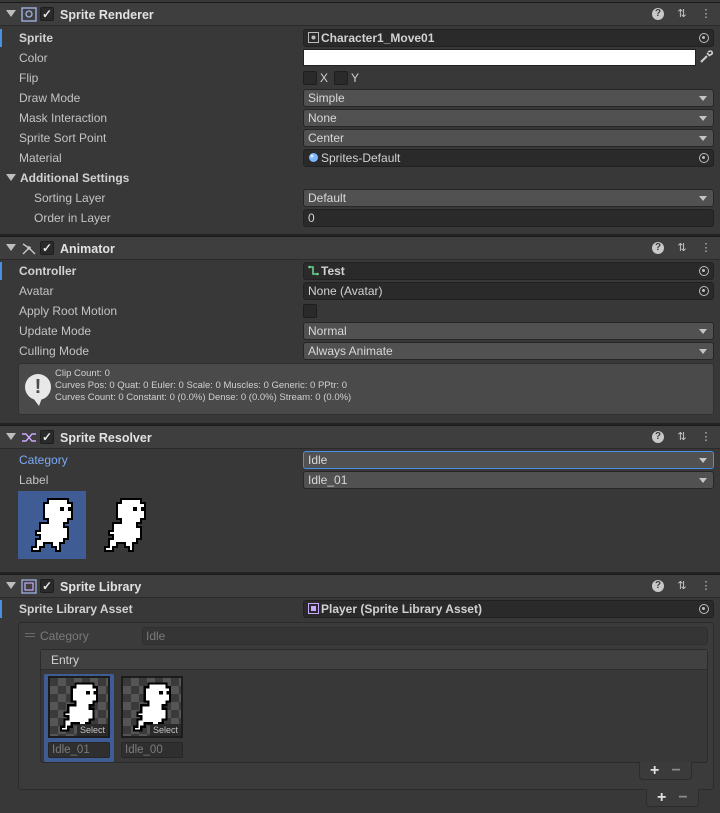 The height and width of the screenshot is (813, 720). I want to click on draw-mode-label: Draw Mode, so click(50, 98).